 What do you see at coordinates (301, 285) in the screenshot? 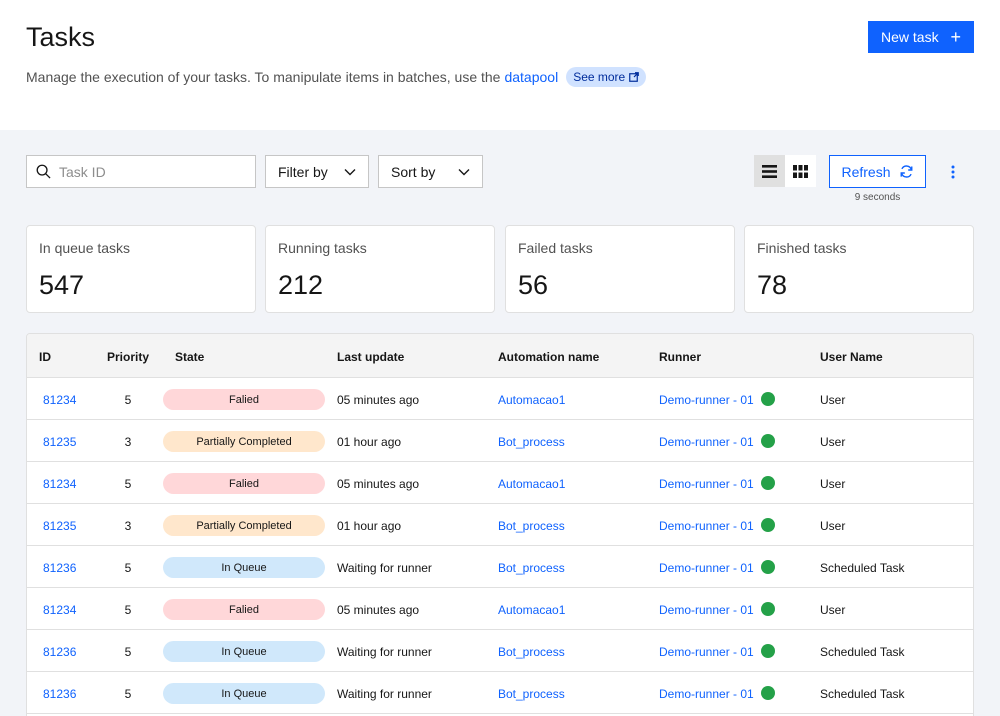
I see `stat-value: 212` at bounding box center [301, 285].